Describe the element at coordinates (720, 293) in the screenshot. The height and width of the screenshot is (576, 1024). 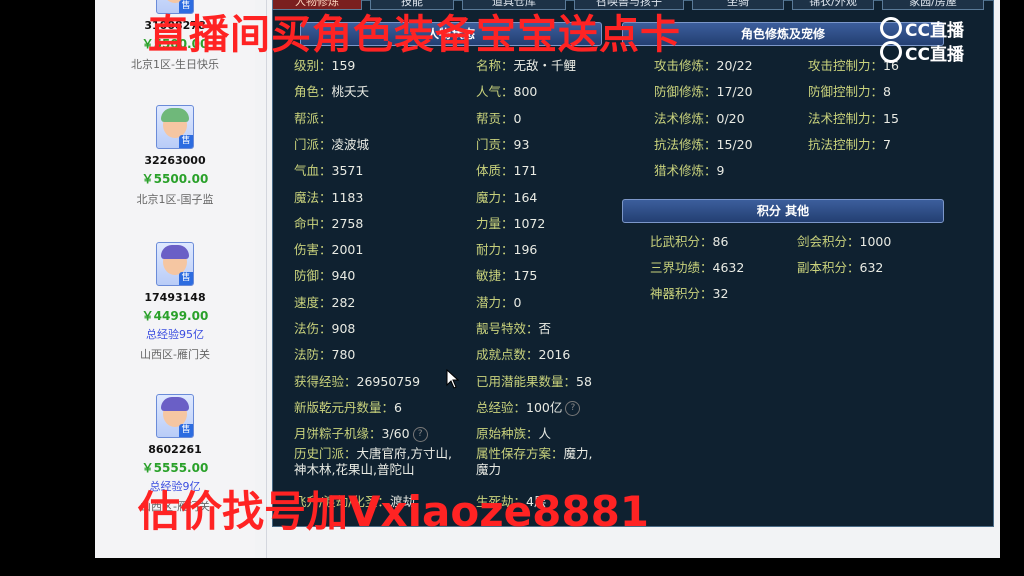
I see `field-value: 32` at that location.